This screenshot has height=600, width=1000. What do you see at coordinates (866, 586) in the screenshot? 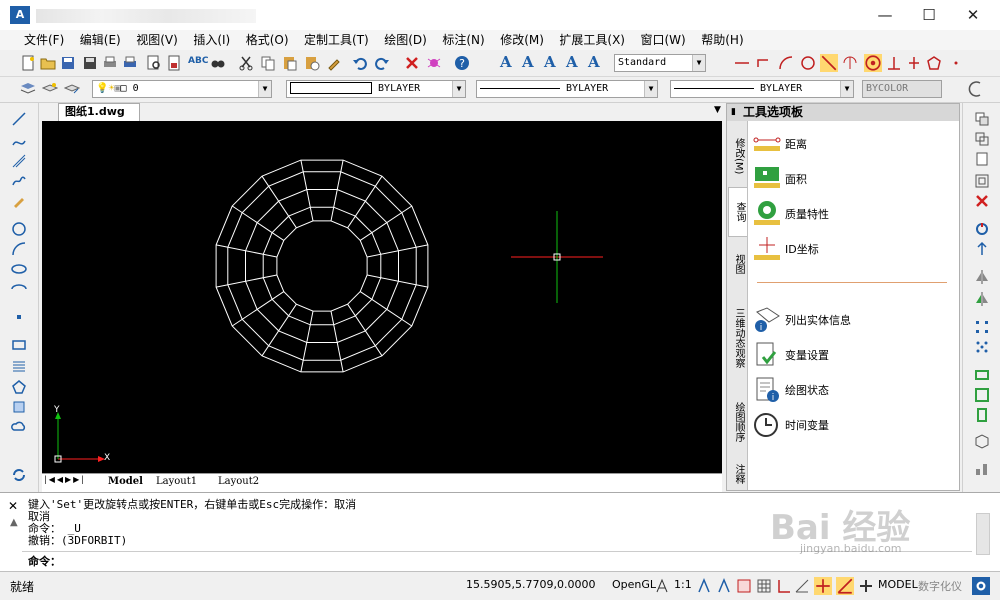
I see `lineweight-toggle-icon` at bounding box center [866, 586].